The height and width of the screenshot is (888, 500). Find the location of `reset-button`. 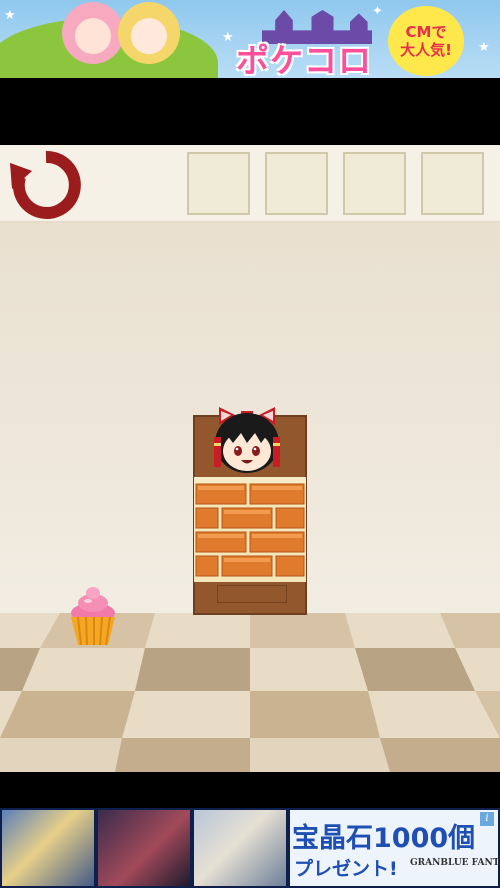

reset-button is located at coordinates (47, 185).